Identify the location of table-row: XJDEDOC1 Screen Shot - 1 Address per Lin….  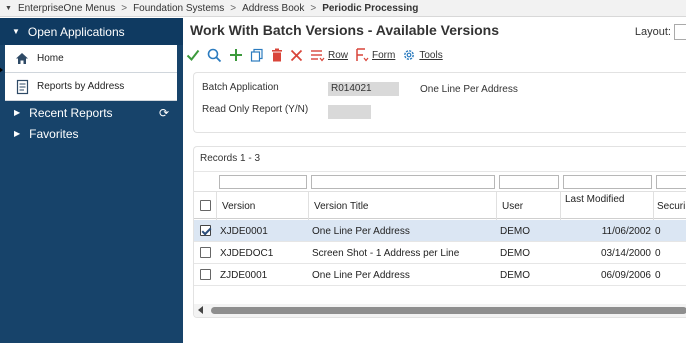
(440, 253).